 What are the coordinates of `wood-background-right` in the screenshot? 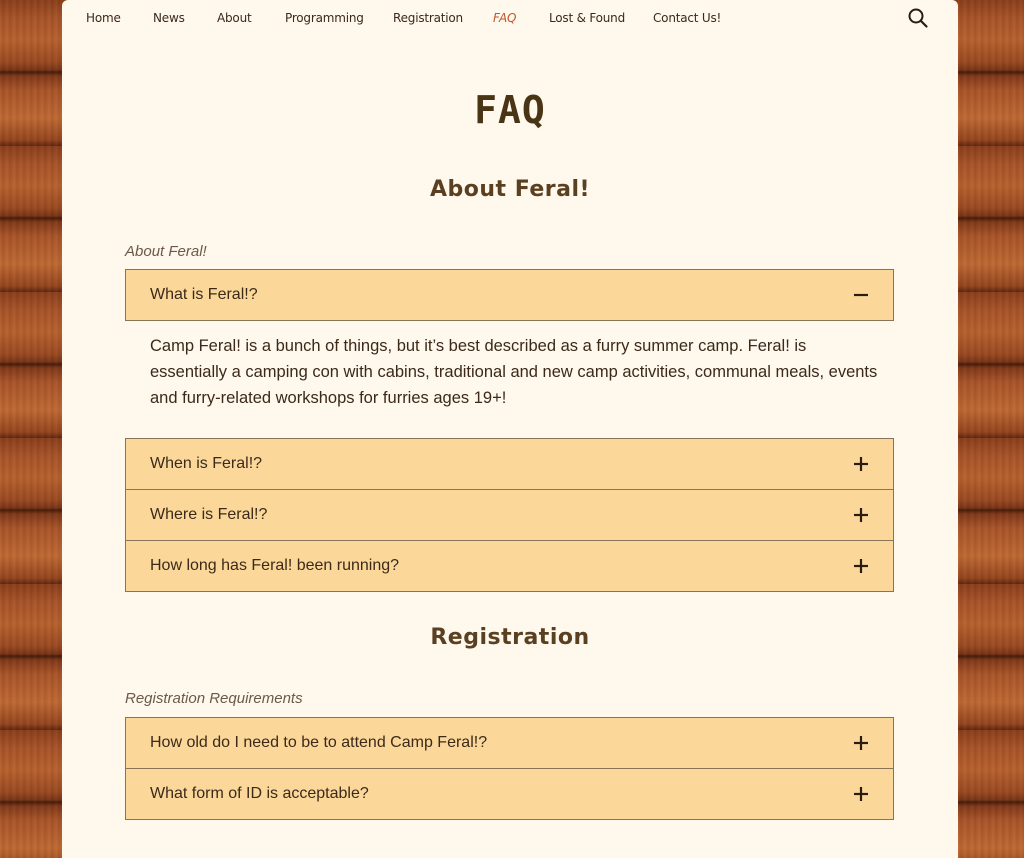 It's located at (991, 429).